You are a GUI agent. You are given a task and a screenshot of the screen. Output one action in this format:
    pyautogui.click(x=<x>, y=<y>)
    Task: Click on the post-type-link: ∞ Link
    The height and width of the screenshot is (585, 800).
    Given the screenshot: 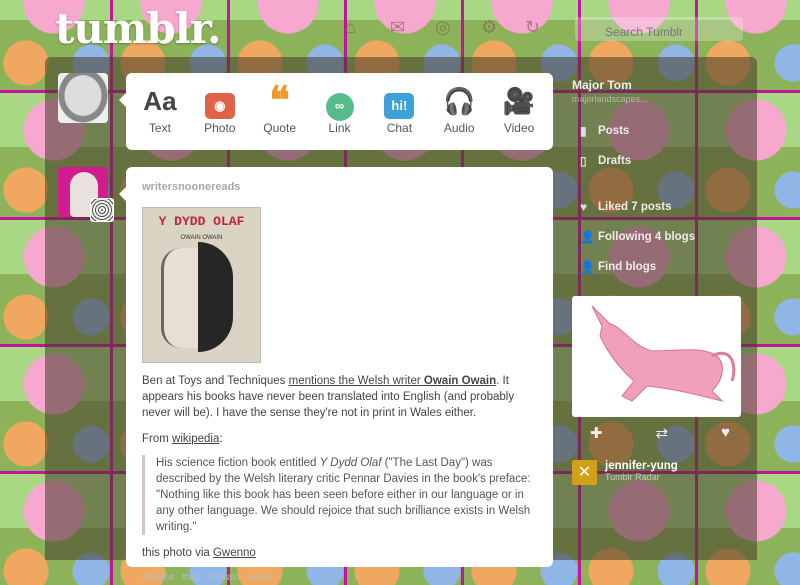 What is the action you would take?
    pyautogui.click(x=340, y=111)
    